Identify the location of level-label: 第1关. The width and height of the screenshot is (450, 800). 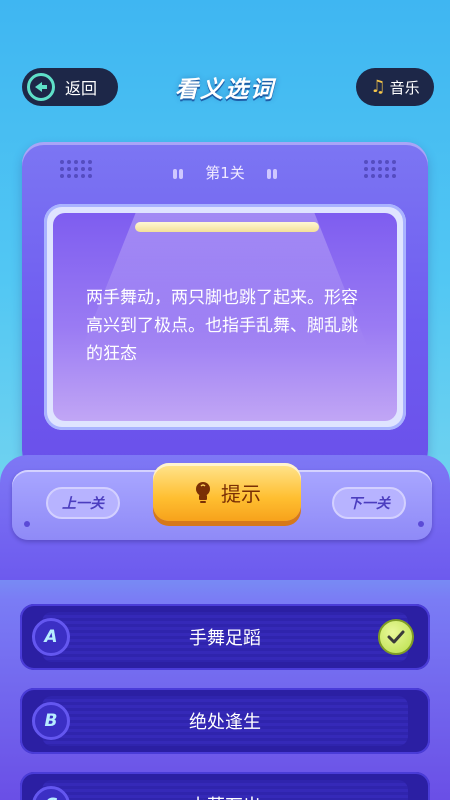
(225, 173).